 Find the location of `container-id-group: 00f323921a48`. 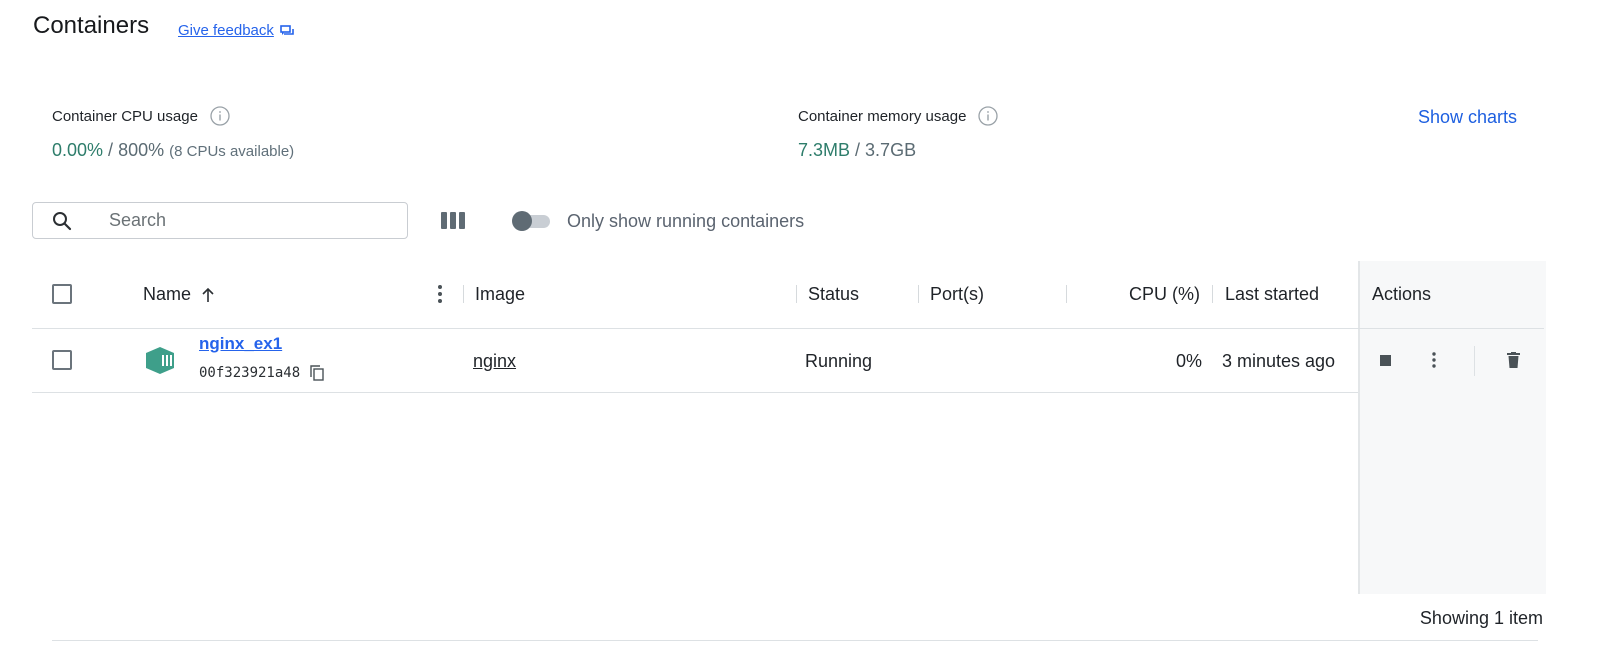

container-id-group: 00f323921a48 is located at coordinates (261, 373).